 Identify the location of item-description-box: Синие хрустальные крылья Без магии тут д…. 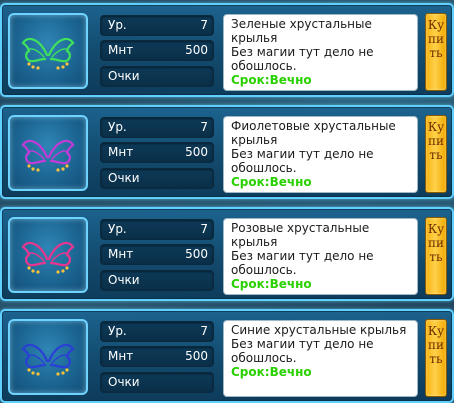
(320, 358).